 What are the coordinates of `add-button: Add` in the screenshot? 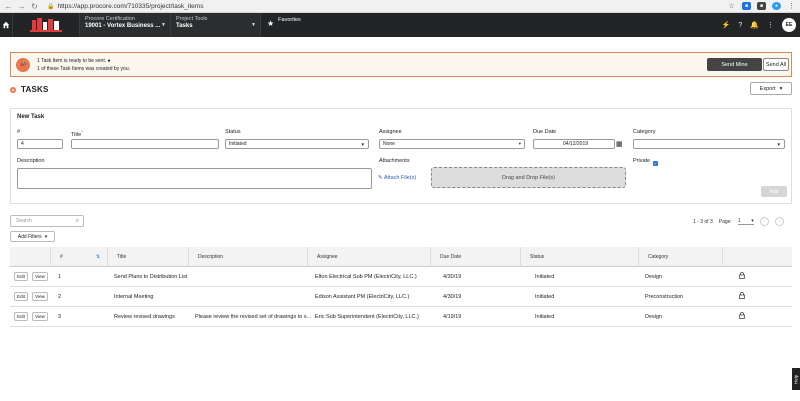 It's located at (774, 191).